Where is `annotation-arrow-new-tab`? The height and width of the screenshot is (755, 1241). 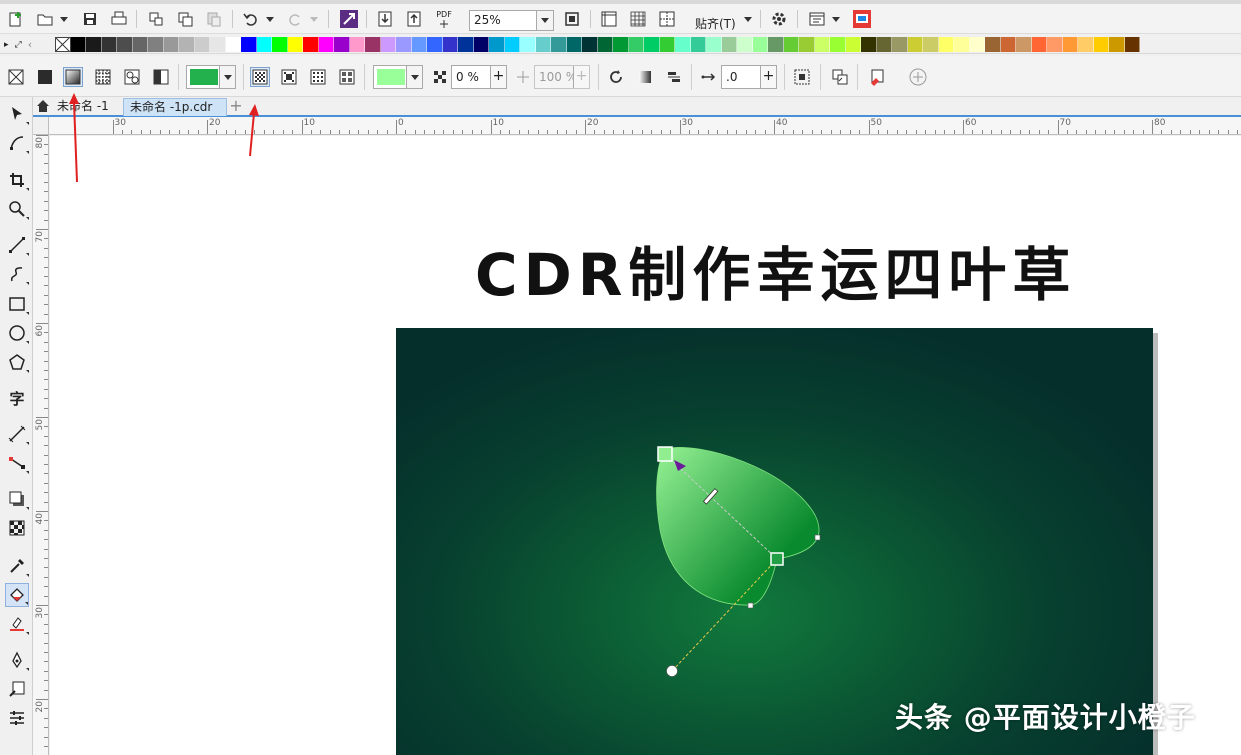
annotation-arrow-new-tab is located at coordinates (254, 130).